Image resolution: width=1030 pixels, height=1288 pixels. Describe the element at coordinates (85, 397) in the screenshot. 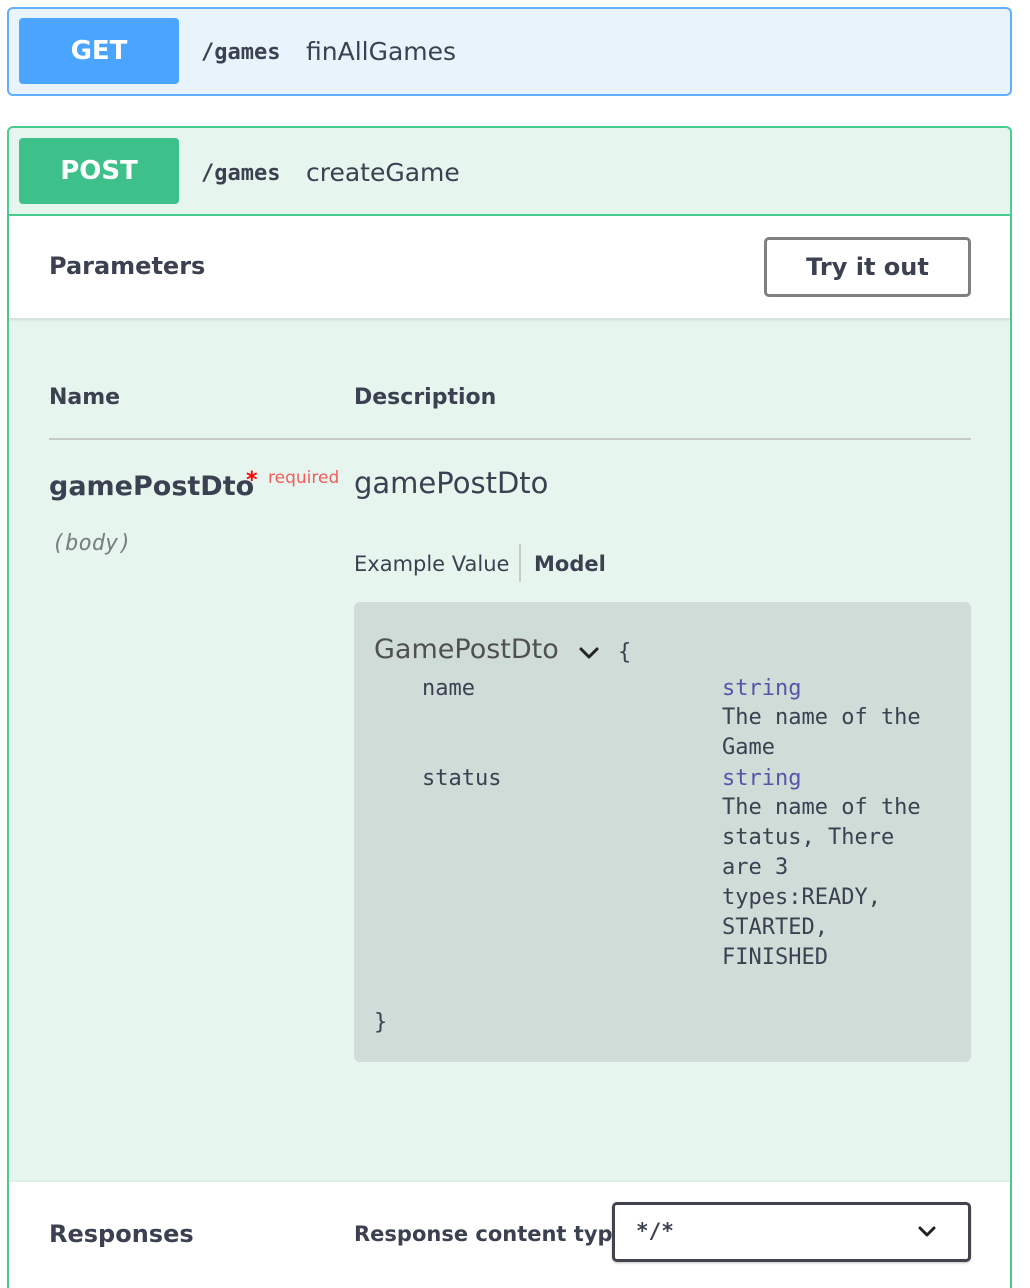

I see `column-name-header: Name` at that location.